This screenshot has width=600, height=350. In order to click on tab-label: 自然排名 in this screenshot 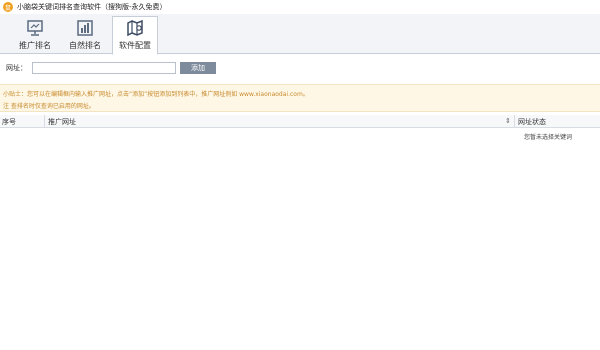, I will do `click(85, 45)`.